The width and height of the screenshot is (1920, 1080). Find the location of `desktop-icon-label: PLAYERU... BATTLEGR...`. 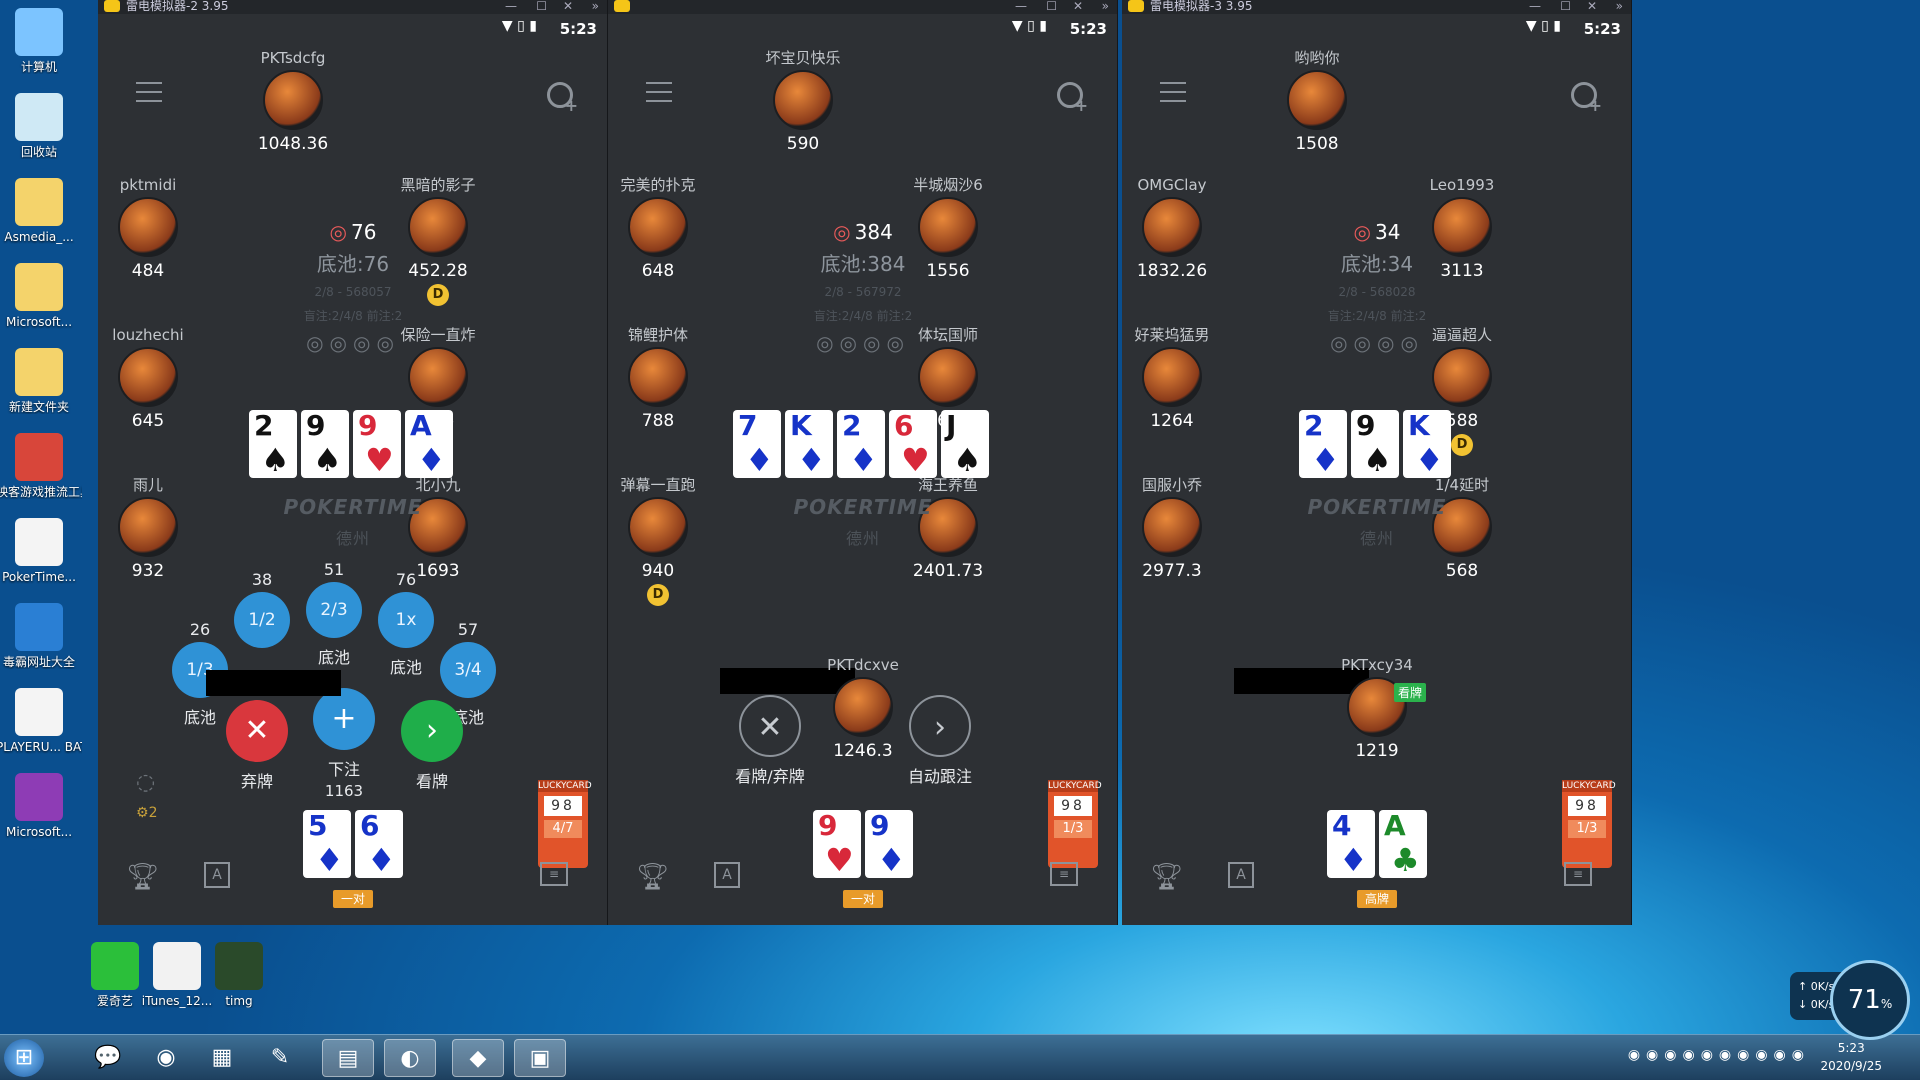

desktop-icon-label: PLAYERU... BATTLEGR... is located at coordinates (41, 747).